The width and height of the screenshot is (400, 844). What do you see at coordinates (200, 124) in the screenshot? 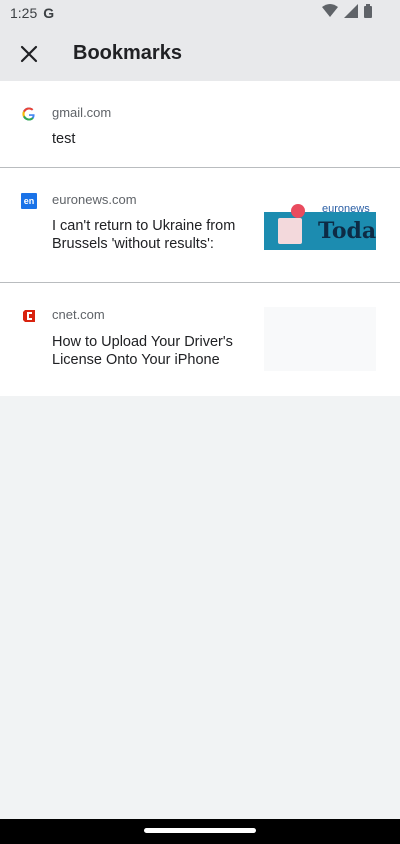
I see `bookmark-item: gmail.com test` at bounding box center [200, 124].